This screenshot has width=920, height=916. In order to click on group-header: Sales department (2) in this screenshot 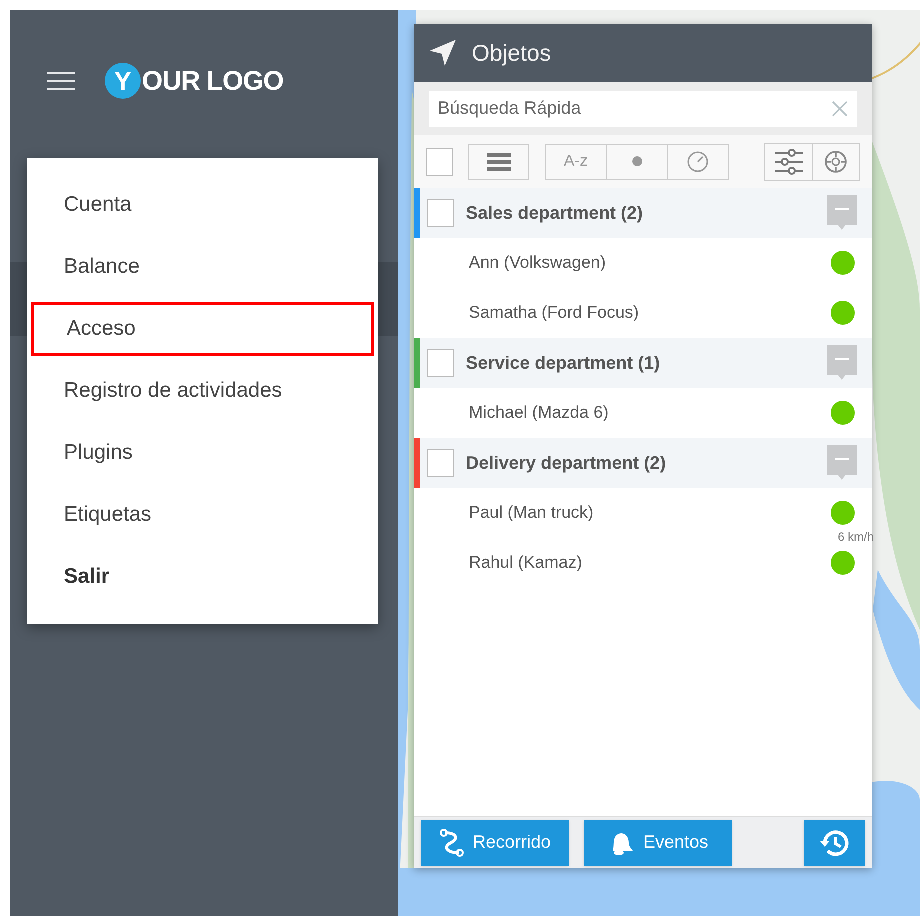, I will do `click(643, 213)`.